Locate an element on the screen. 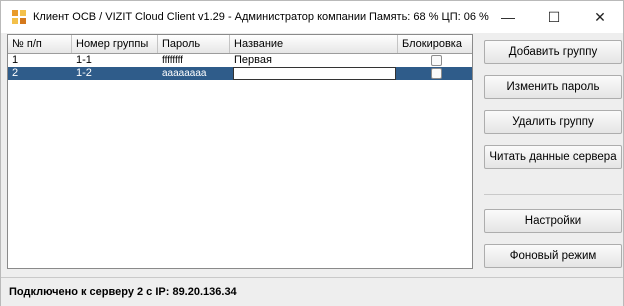 Image resolution: width=624 pixels, height=306 pixels. column-header-lock: Блокировка is located at coordinates (435, 44).